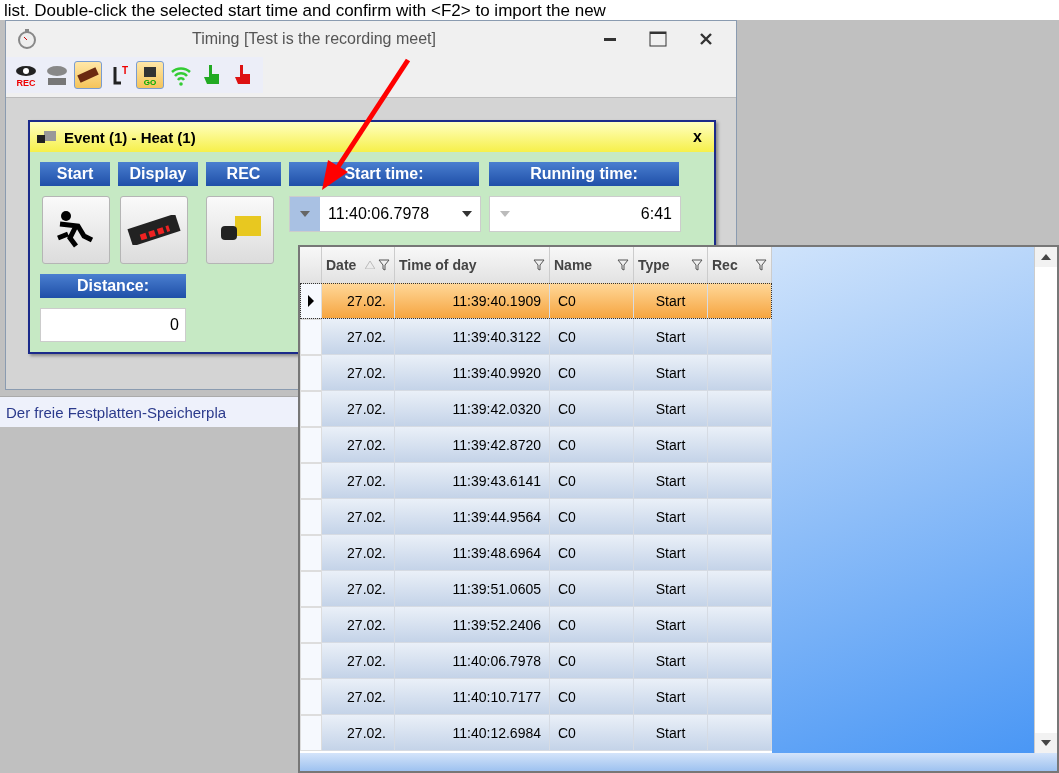 This screenshot has height=773, width=1059. Describe the element at coordinates (311, 301) in the screenshot. I see `row-indicator` at that location.